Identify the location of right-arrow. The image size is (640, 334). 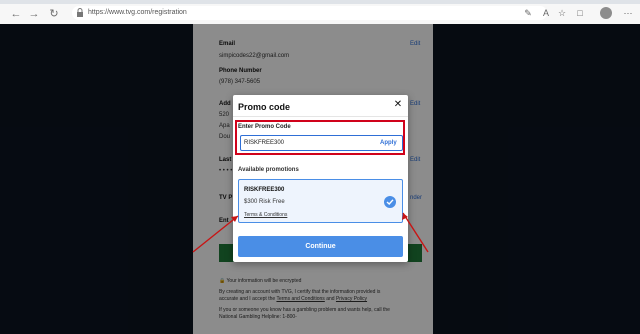
(415, 232).